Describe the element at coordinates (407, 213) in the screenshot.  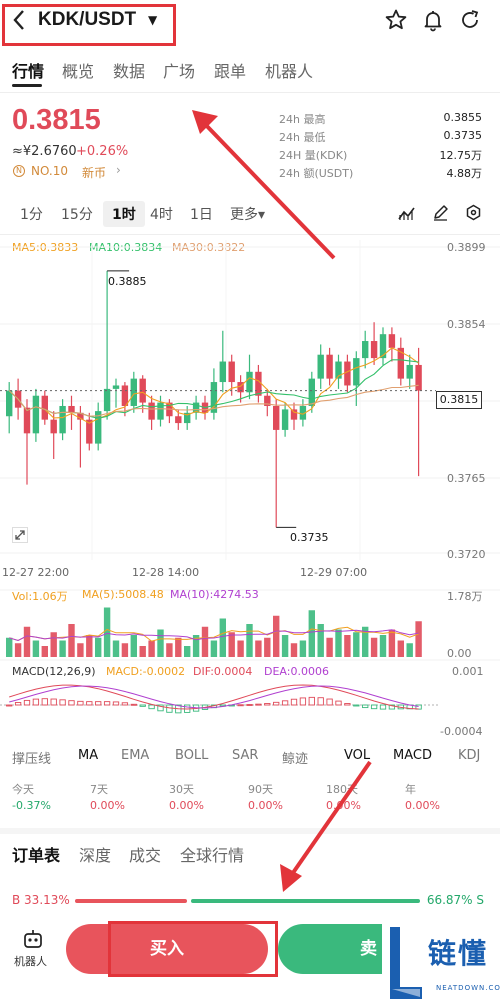
I see `indicator-icon` at that location.